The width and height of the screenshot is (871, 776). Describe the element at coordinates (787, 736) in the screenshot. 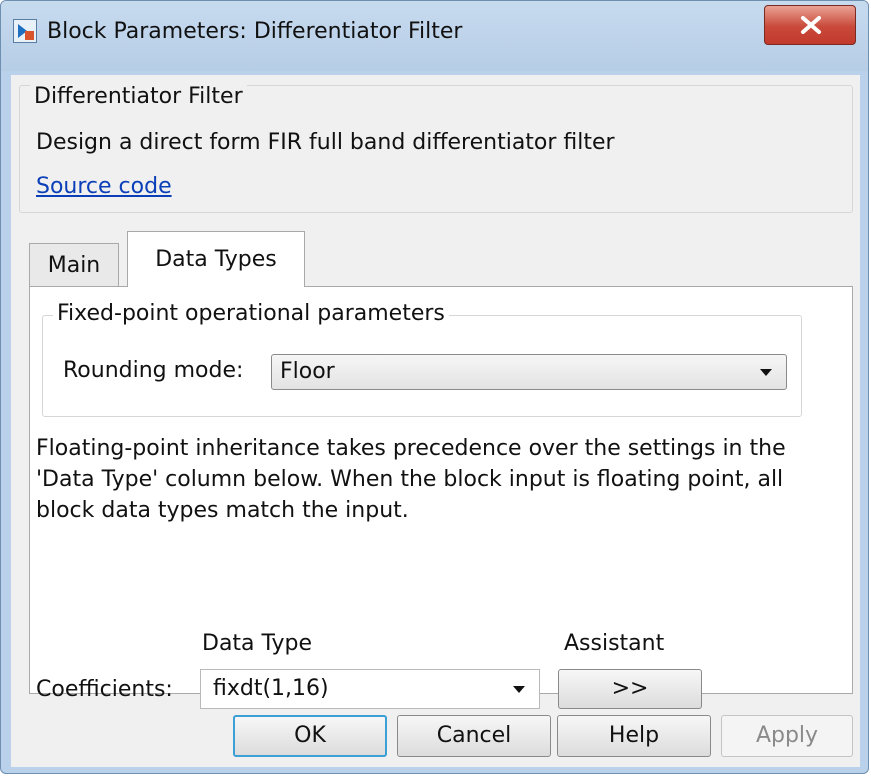

I see `apply-button: Apply` at that location.